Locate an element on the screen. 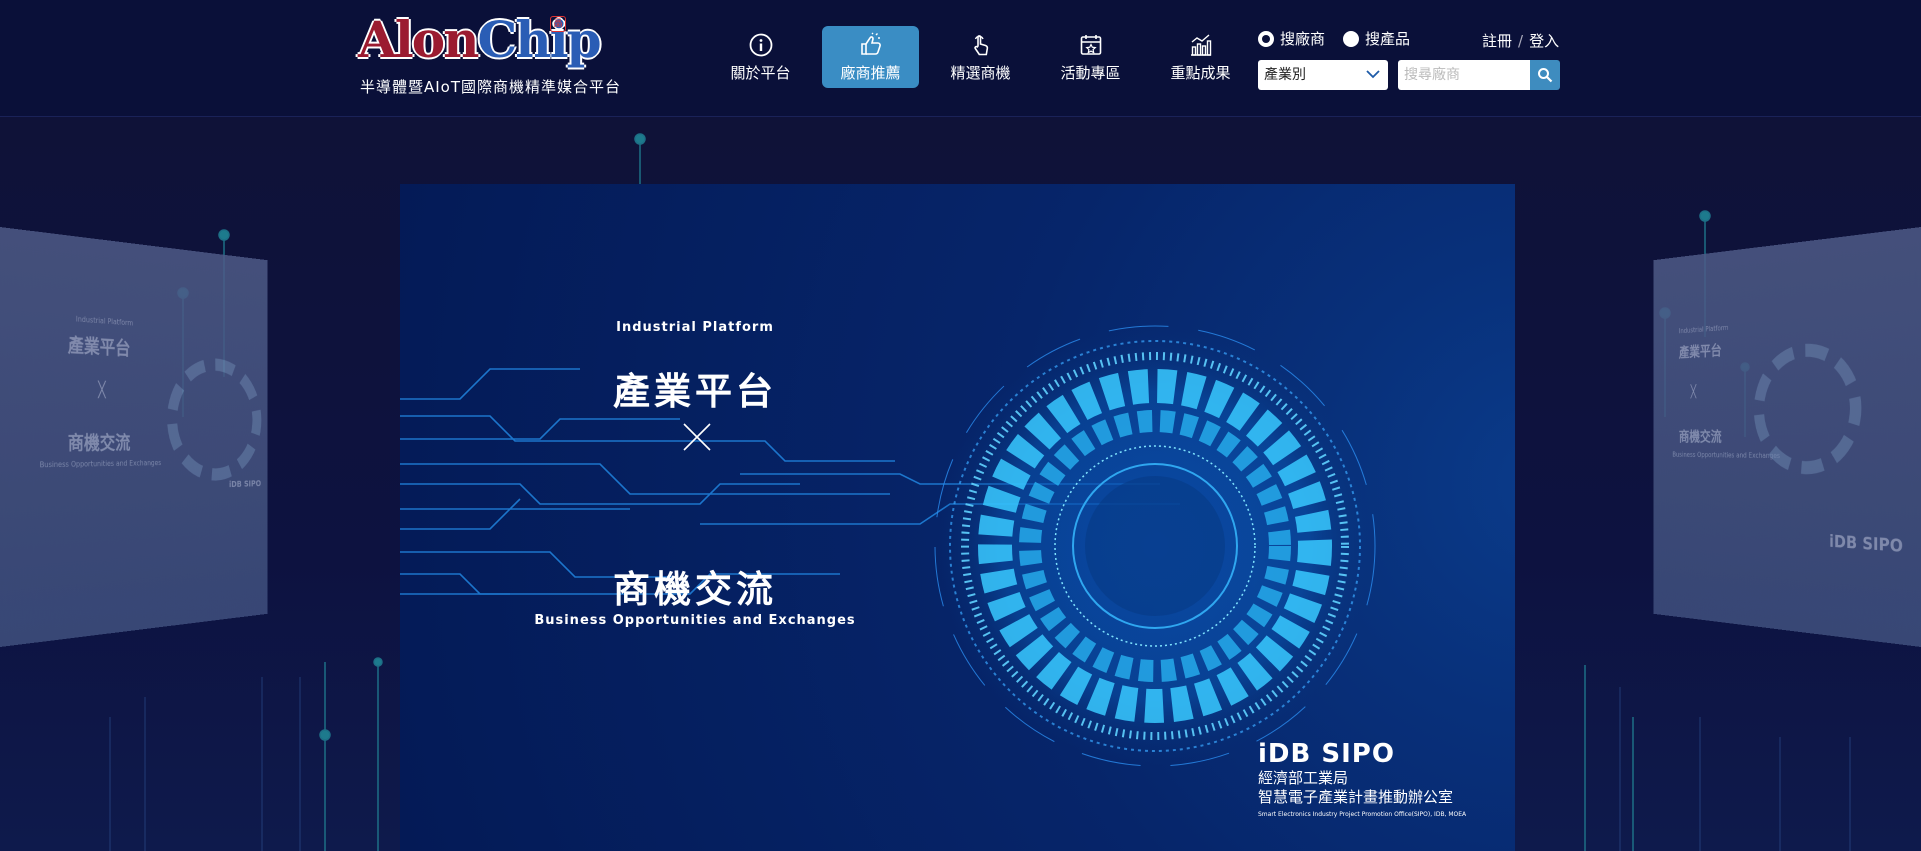 The image size is (1921, 851). radio-label-product: 搜產品 is located at coordinates (1387, 38).